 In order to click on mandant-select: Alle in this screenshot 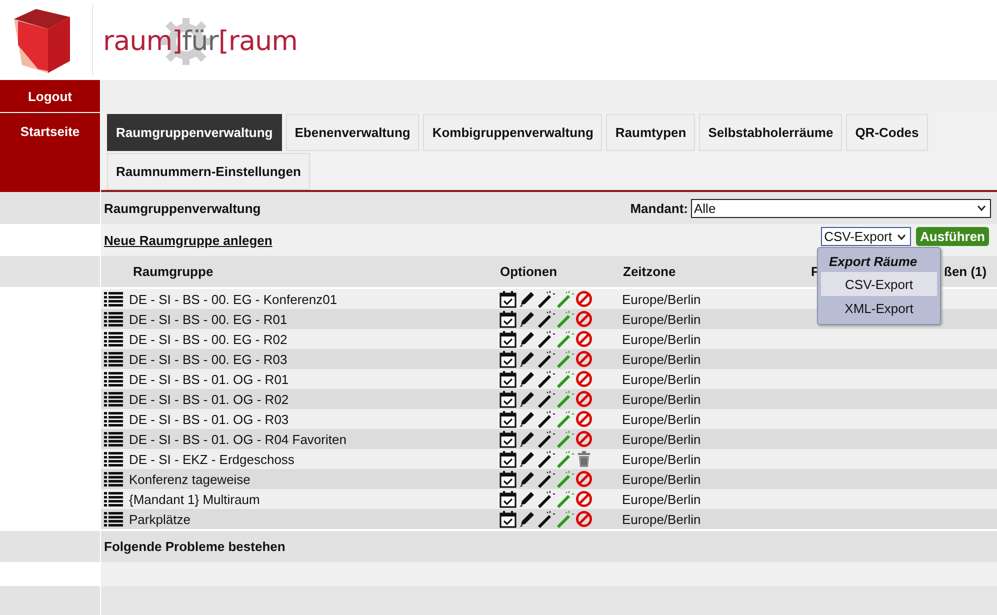, I will do `click(841, 208)`.